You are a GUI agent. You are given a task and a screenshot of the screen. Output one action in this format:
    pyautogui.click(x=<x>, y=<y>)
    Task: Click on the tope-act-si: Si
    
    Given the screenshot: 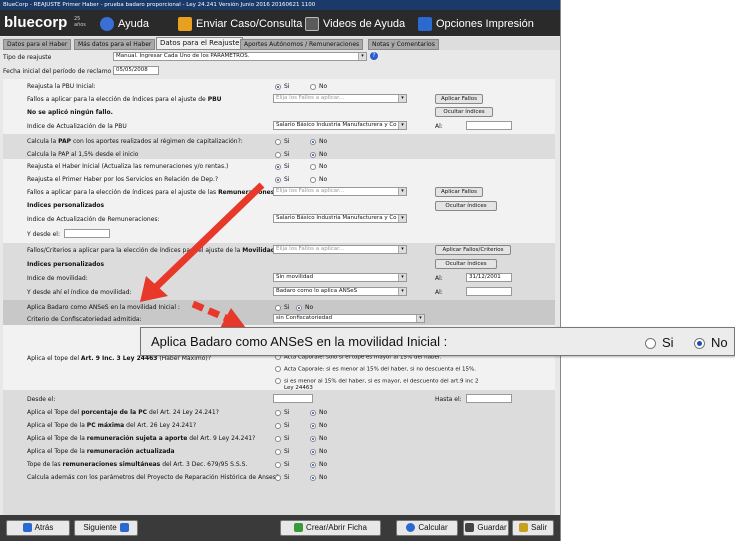 What is the action you would take?
    pyautogui.click(x=282, y=451)
    